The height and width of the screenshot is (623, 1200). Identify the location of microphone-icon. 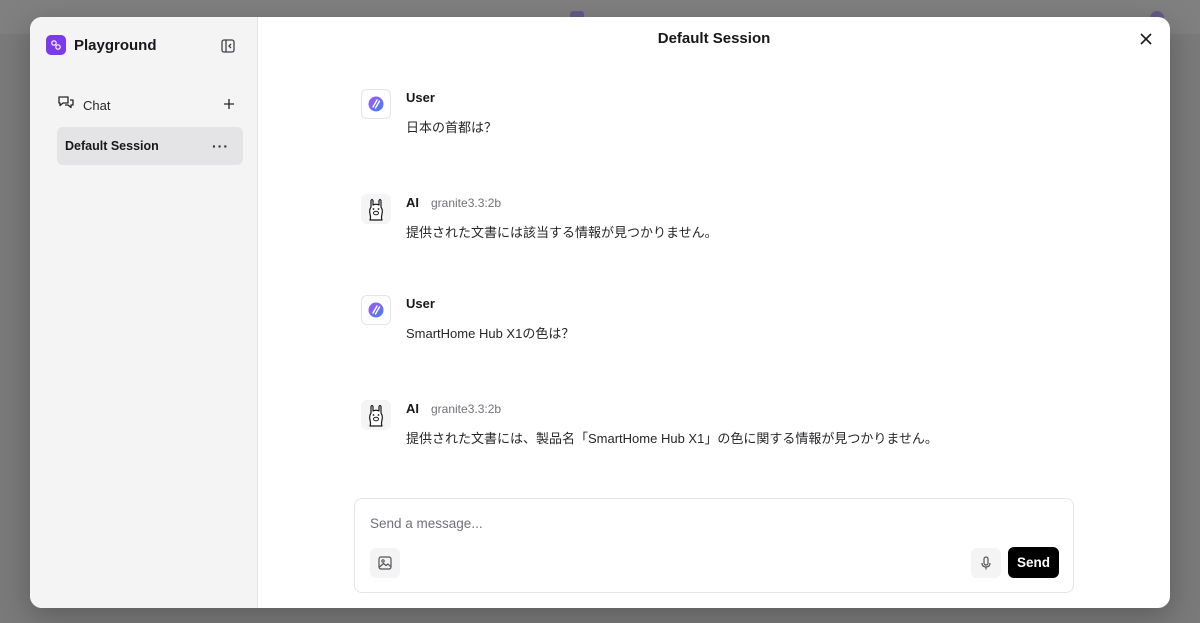
(986, 563).